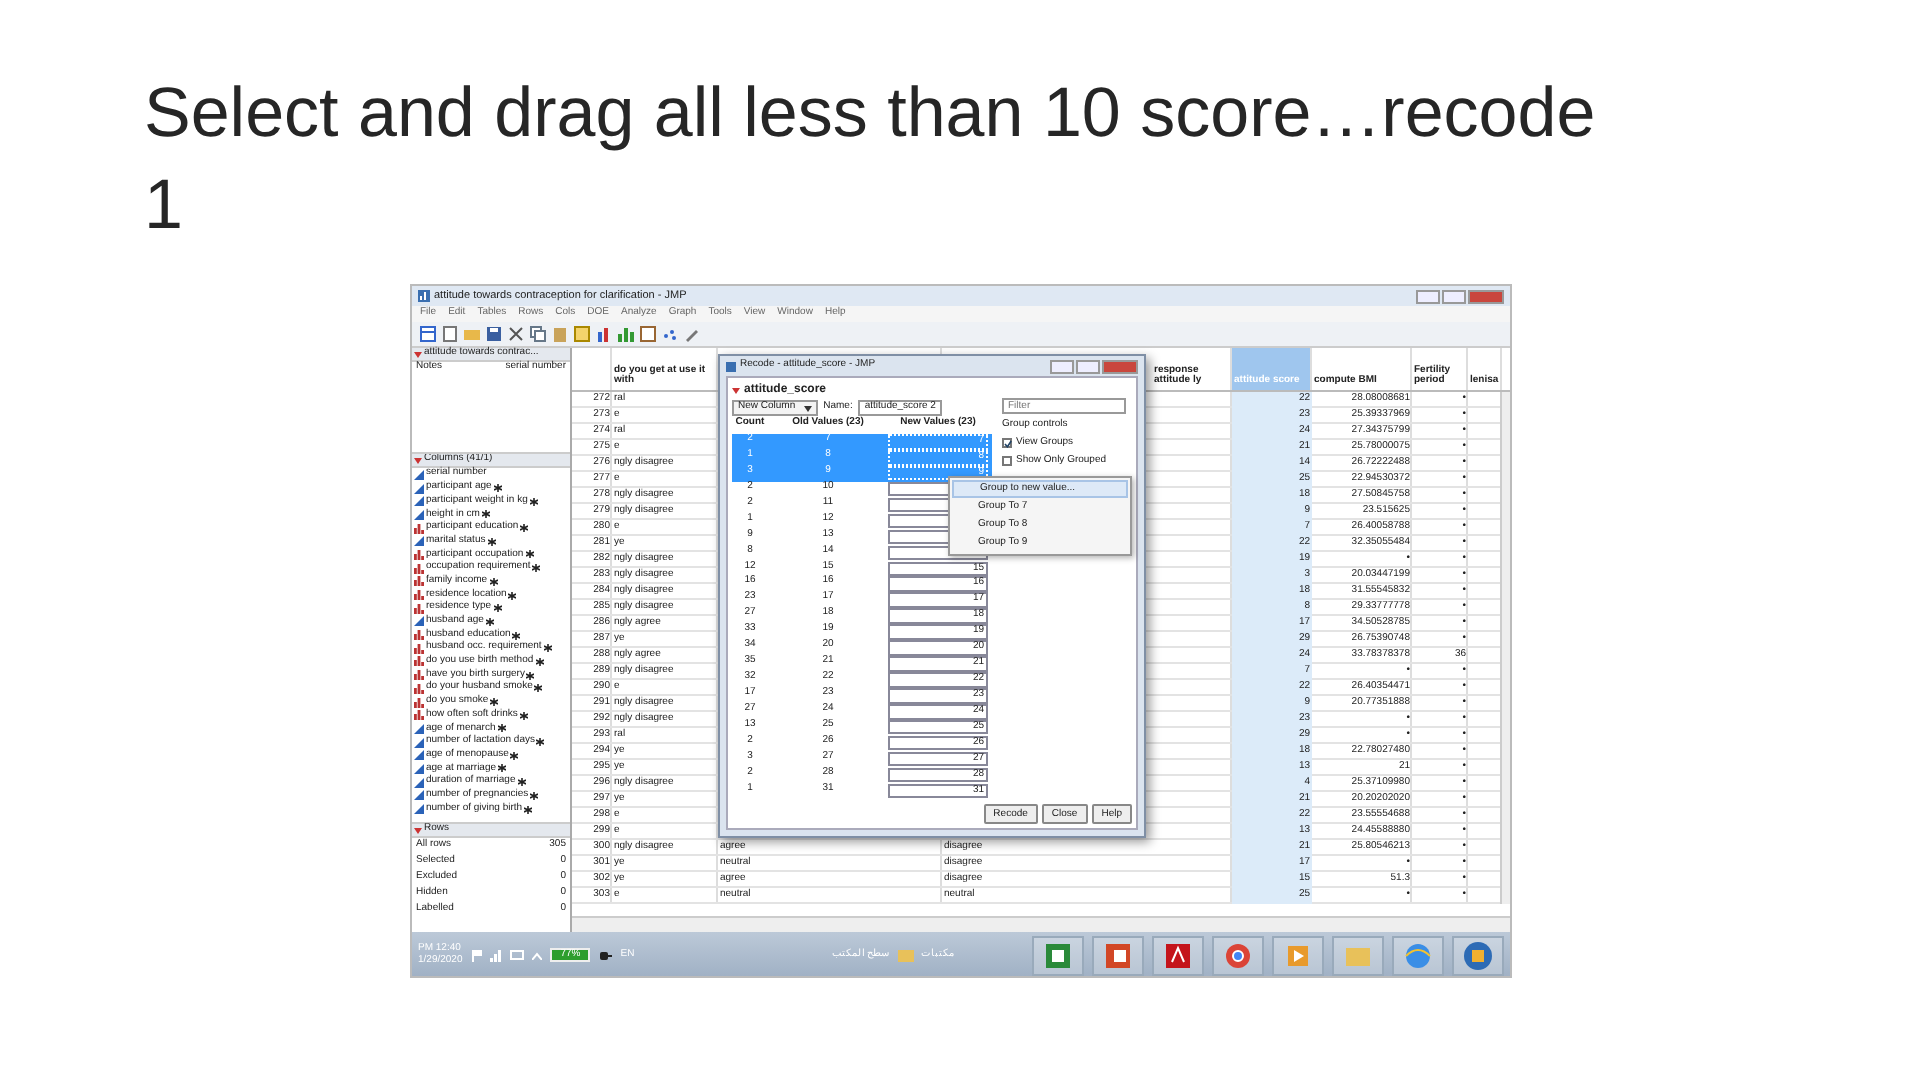 The image size is (1920, 1080). I want to click on spreadsheet-icon, so click(1058, 955).